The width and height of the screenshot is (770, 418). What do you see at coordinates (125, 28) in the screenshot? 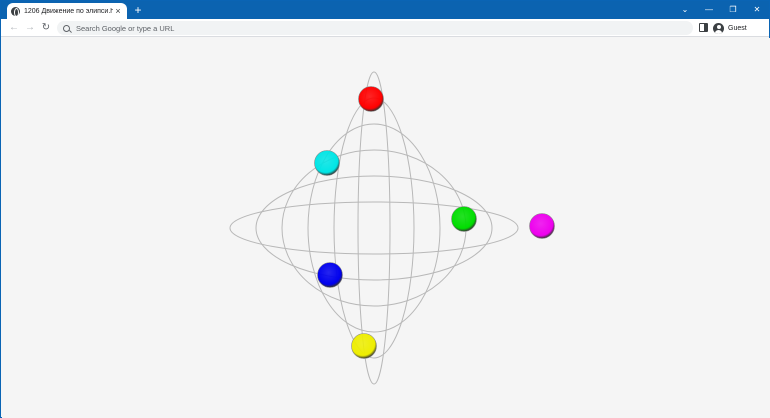
I see `address-placeholder: Search Google or type a URL` at bounding box center [125, 28].